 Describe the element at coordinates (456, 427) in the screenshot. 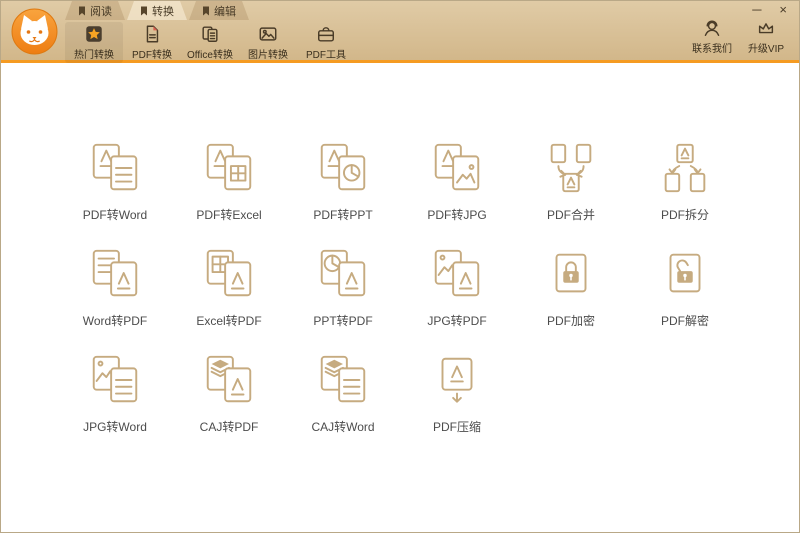

I see `tile-label: PDF压缩` at that location.